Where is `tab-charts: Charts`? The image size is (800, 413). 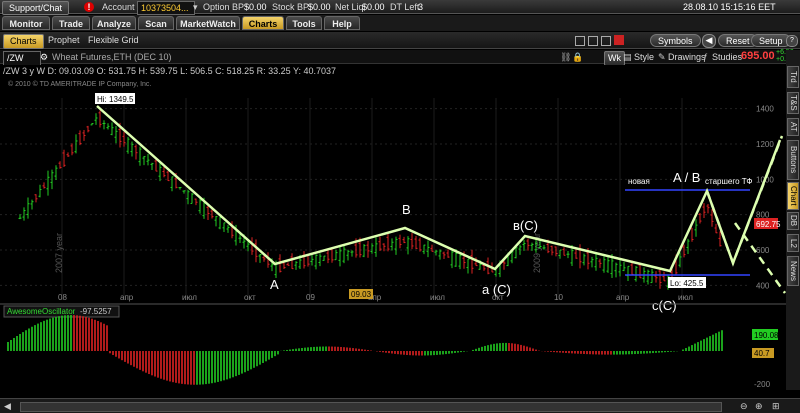
tab-charts: Charts is located at coordinates (263, 23).